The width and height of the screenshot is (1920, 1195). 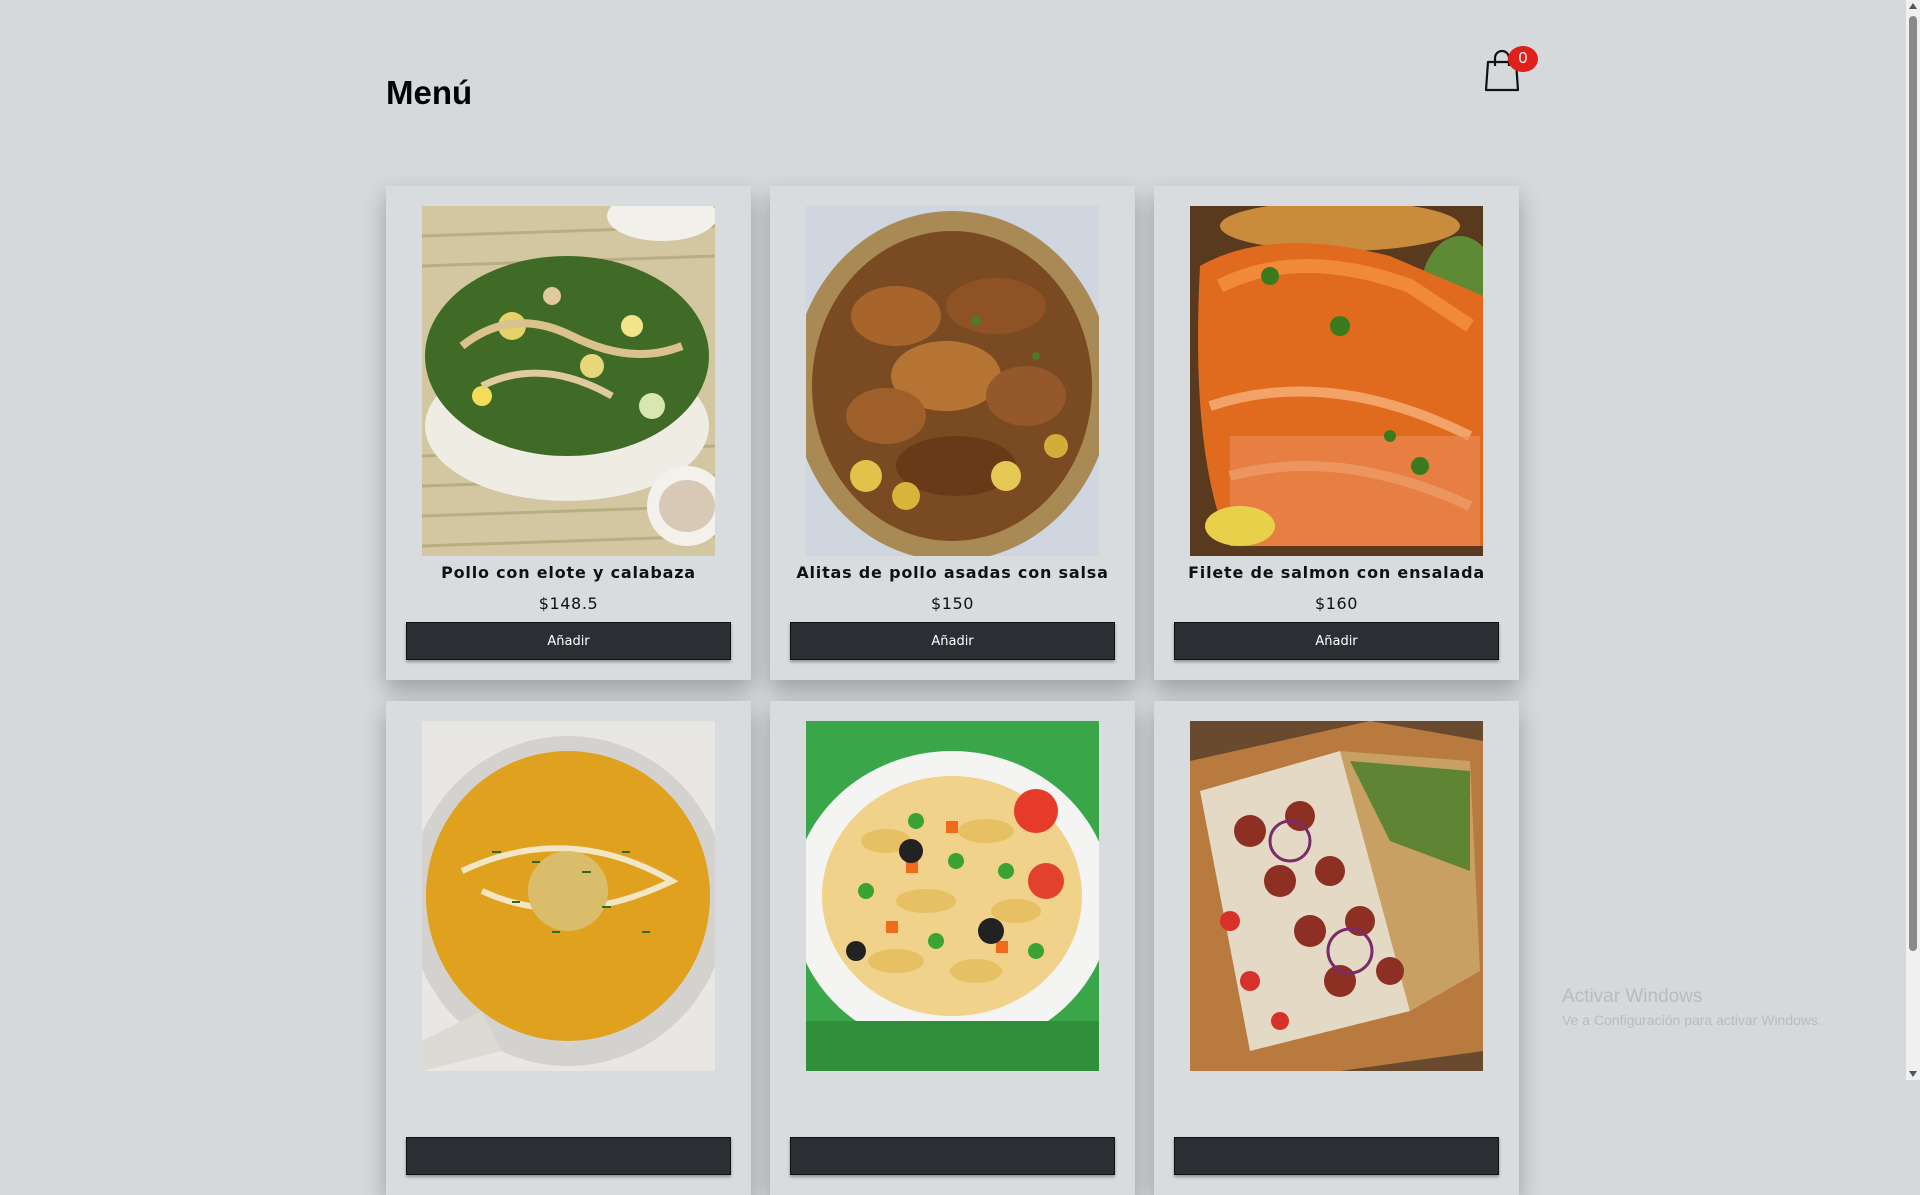 I want to click on watermark-title: Activar Windows, so click(x=1632, y=996).